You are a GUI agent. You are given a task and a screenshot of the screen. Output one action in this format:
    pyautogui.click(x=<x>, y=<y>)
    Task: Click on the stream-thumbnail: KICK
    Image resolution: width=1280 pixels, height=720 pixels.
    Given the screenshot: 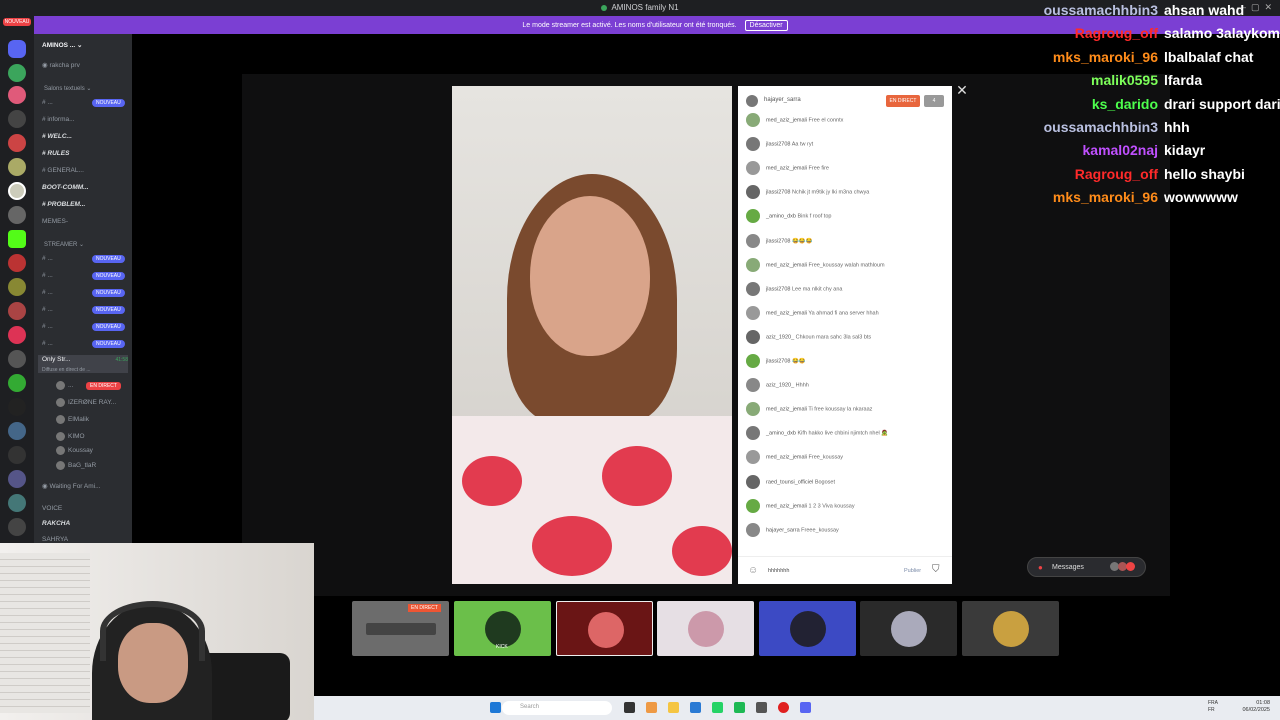 What is the action you would take?
    pyautogui.click(x=502, y=628)
    